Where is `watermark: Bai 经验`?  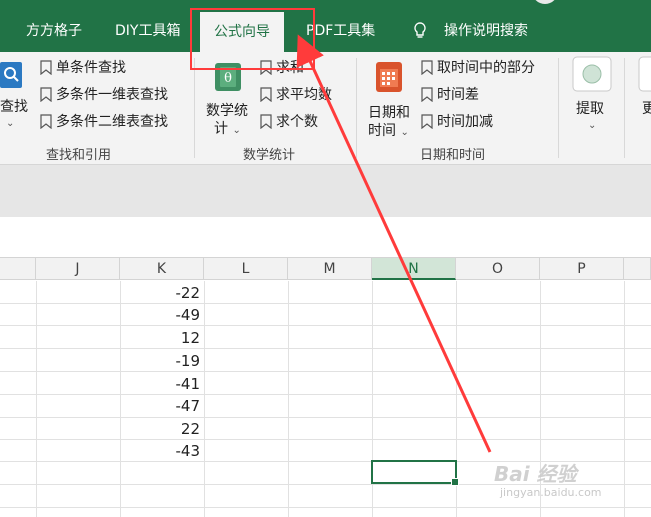
watermark: Bai 经验 is located at coordinates (535, 474).